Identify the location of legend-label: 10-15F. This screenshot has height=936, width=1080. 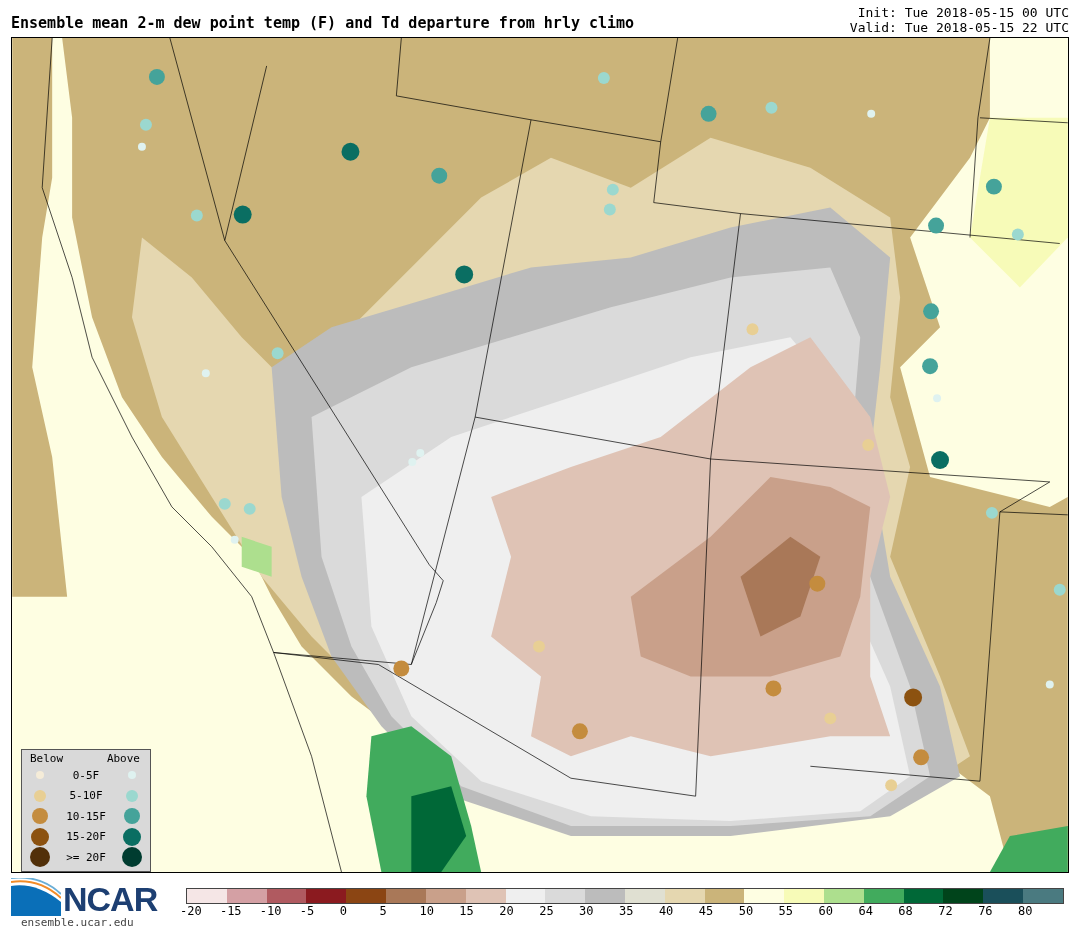
(86, 816).